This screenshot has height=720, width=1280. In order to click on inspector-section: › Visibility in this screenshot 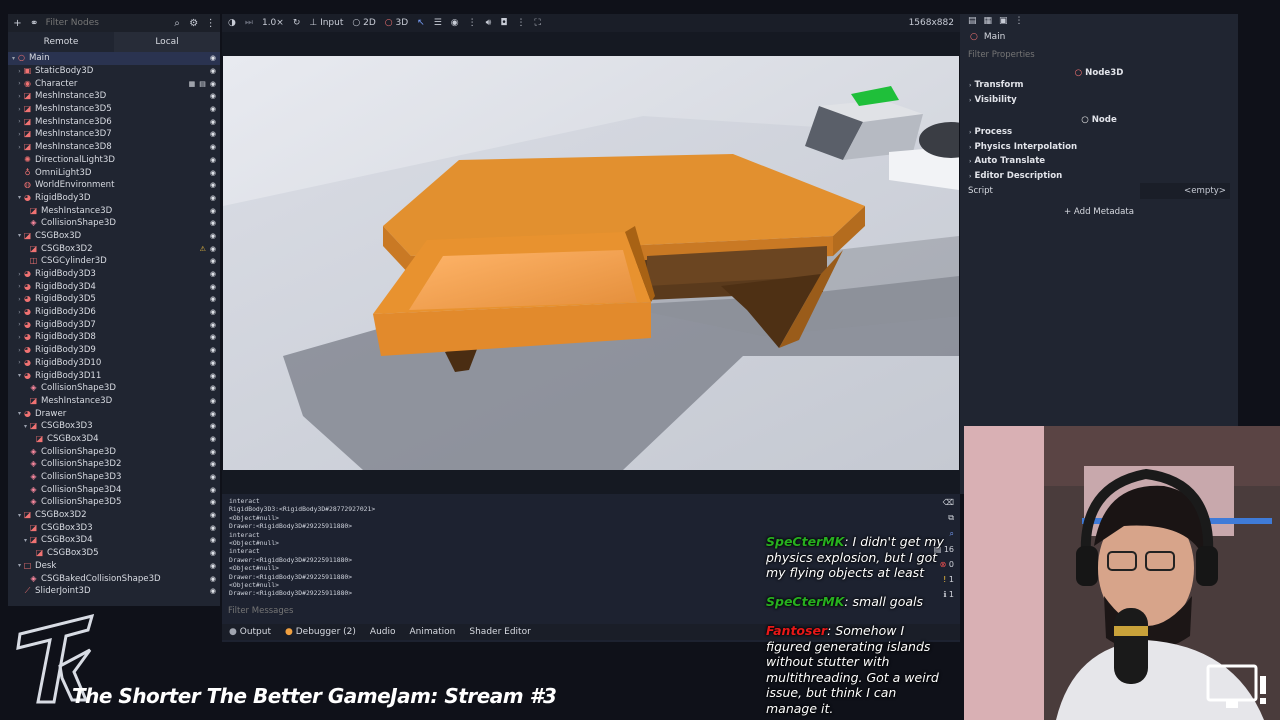, I will do `click(1099, 100)`.